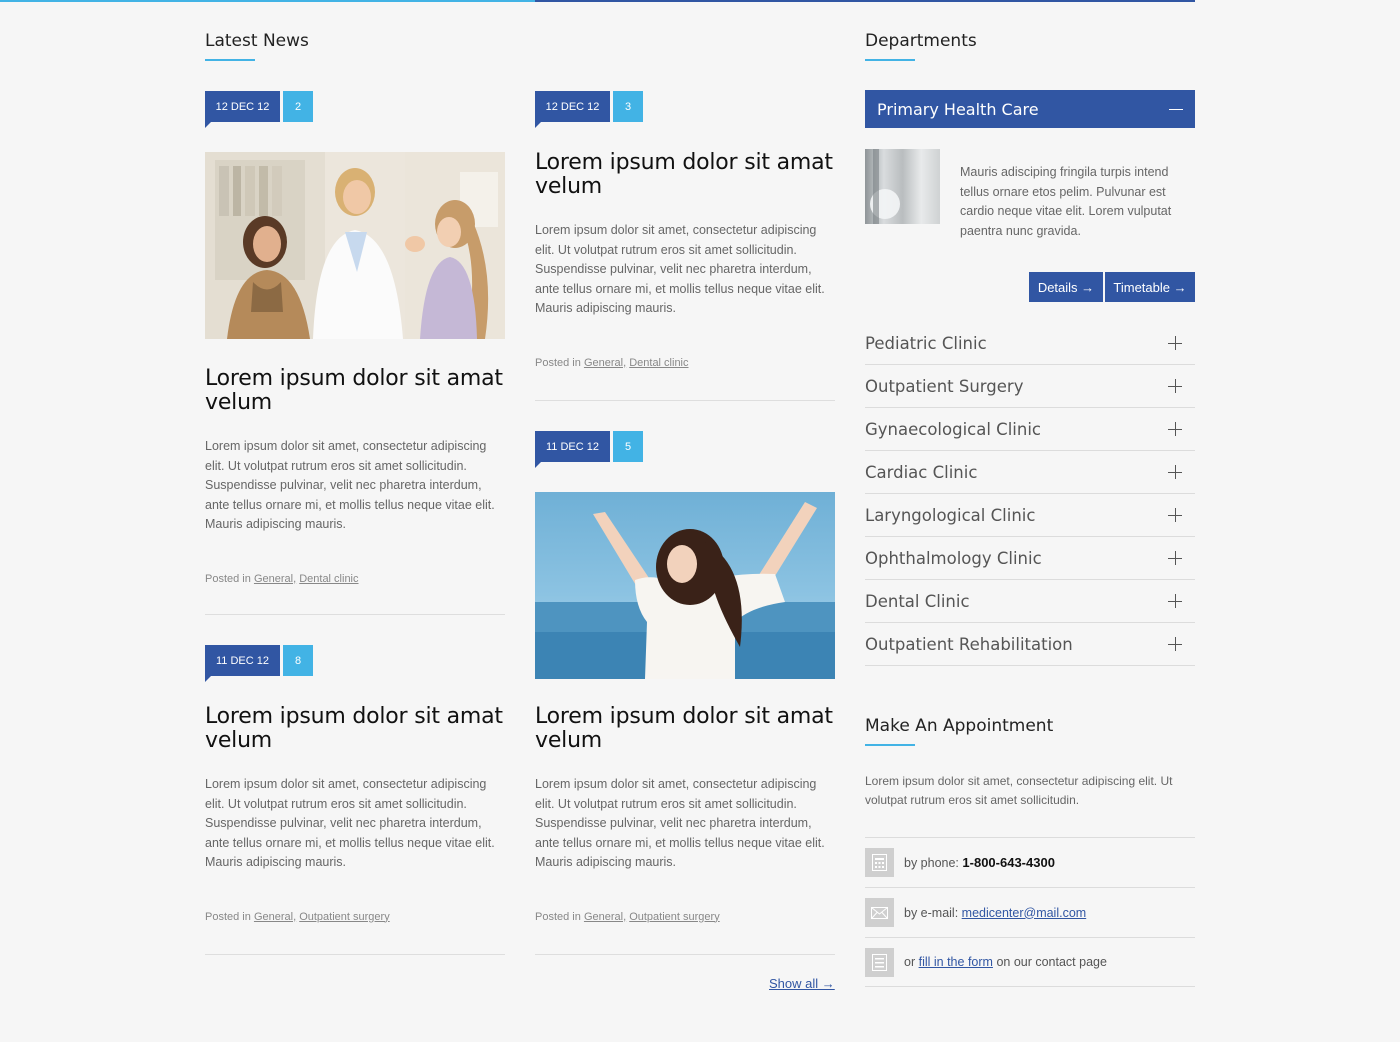 The height and width of the screenshot is (1042, 1400). Describe the element at coordinates (685, 109) in the screenshot. I see `date-badge: 12 DEC 12 3` at that location.